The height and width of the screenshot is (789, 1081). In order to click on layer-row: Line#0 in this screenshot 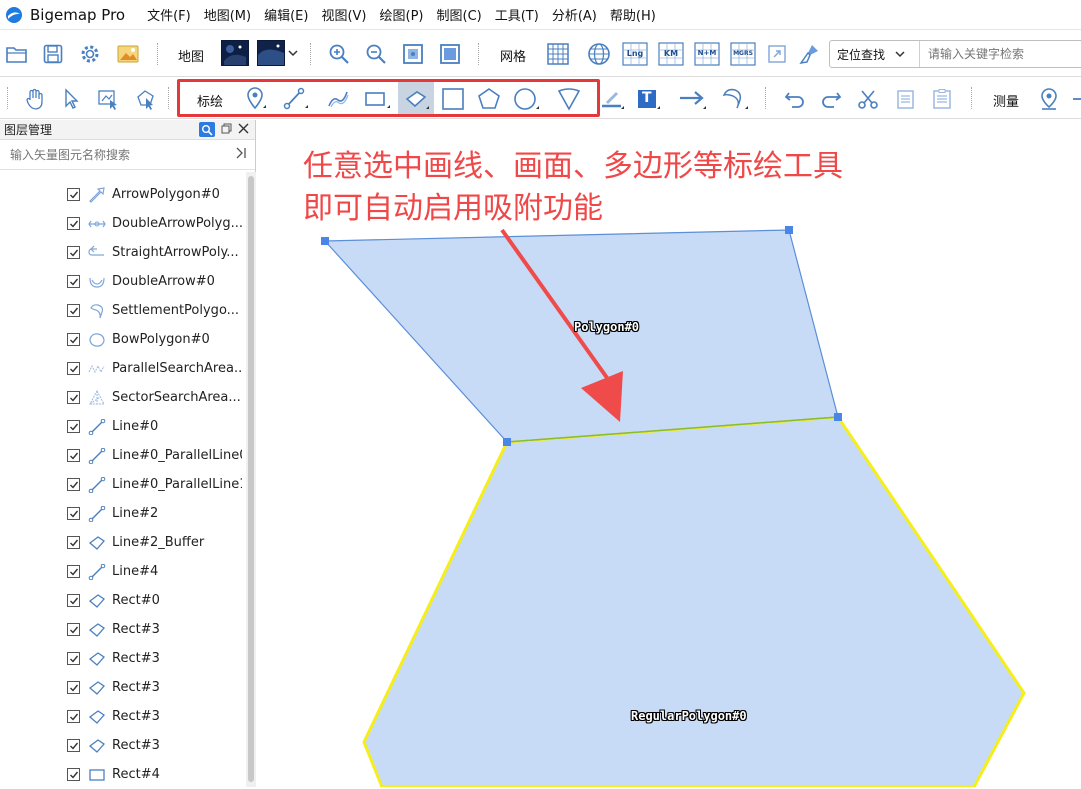, I will do `click(123, 426)`.